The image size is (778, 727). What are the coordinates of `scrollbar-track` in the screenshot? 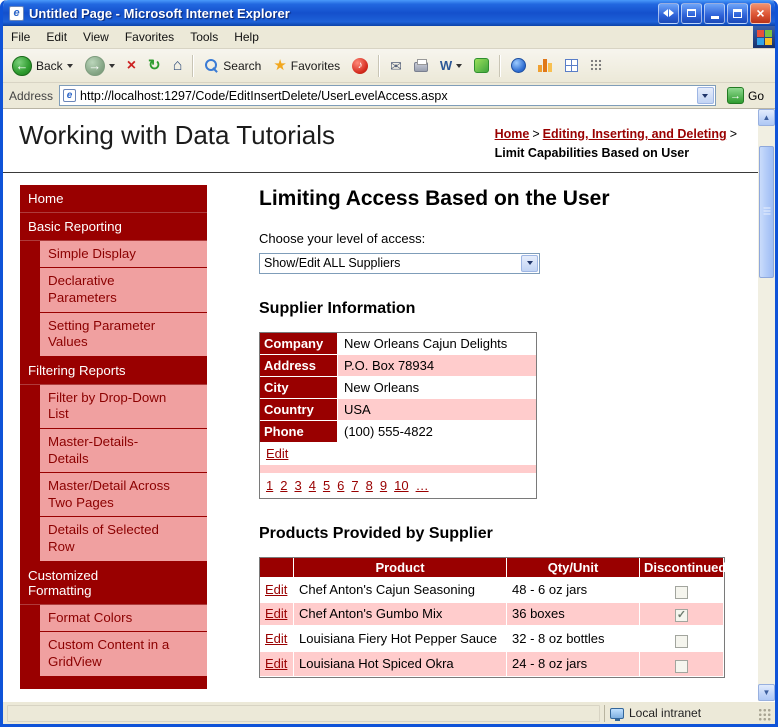 It's located at (766, 405).